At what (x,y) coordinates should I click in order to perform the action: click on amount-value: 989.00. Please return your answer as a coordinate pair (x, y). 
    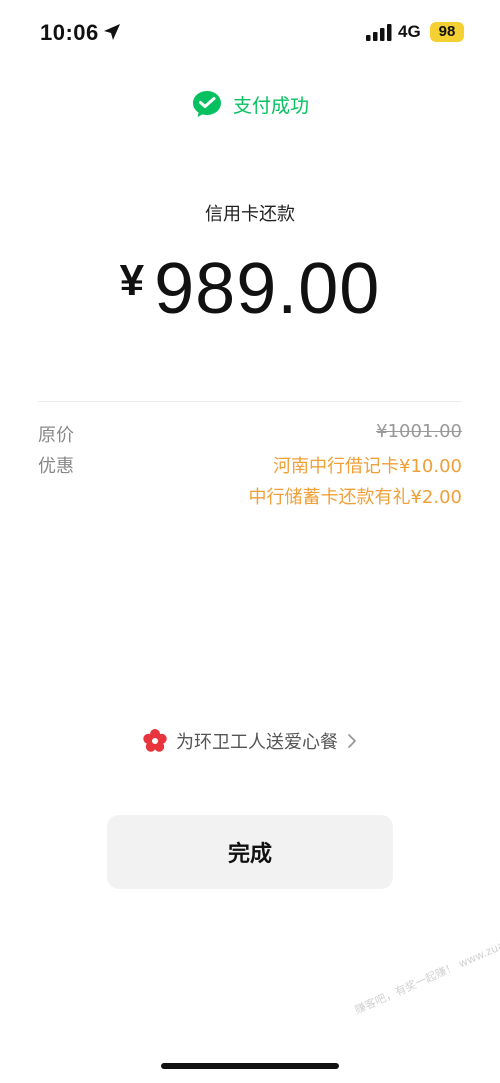
    Looking at the image, I should click on (267, 289).